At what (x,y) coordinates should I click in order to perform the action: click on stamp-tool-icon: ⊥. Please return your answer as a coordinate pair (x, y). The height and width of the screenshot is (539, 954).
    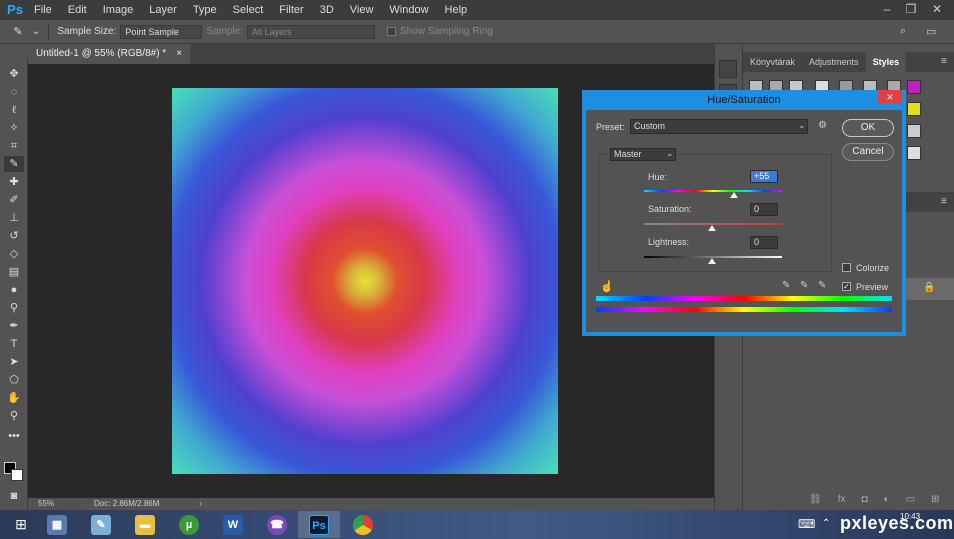
    Looking at the image, I should click on (14, 218).